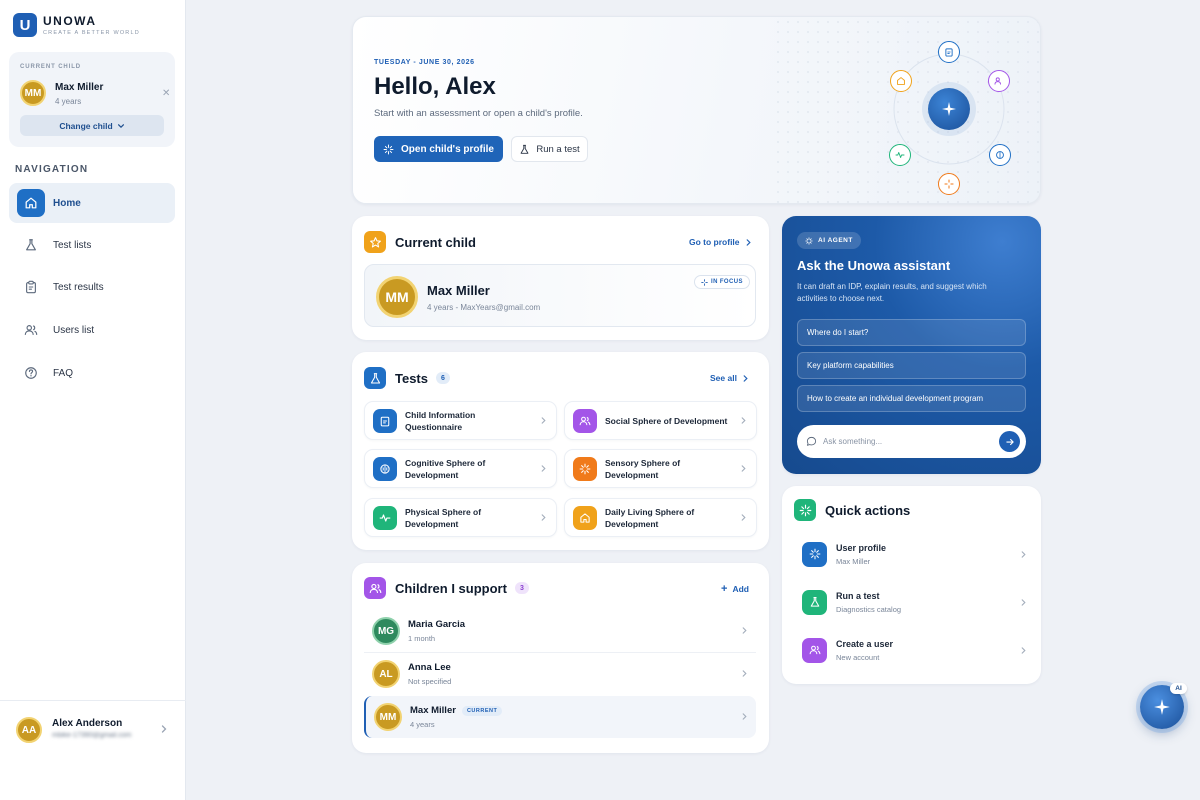 The width and height of the screenshot is (1200, 800). Describe the element at coordinates (25, 25) in the screenshot. I see `brand-logo: U` at that location.